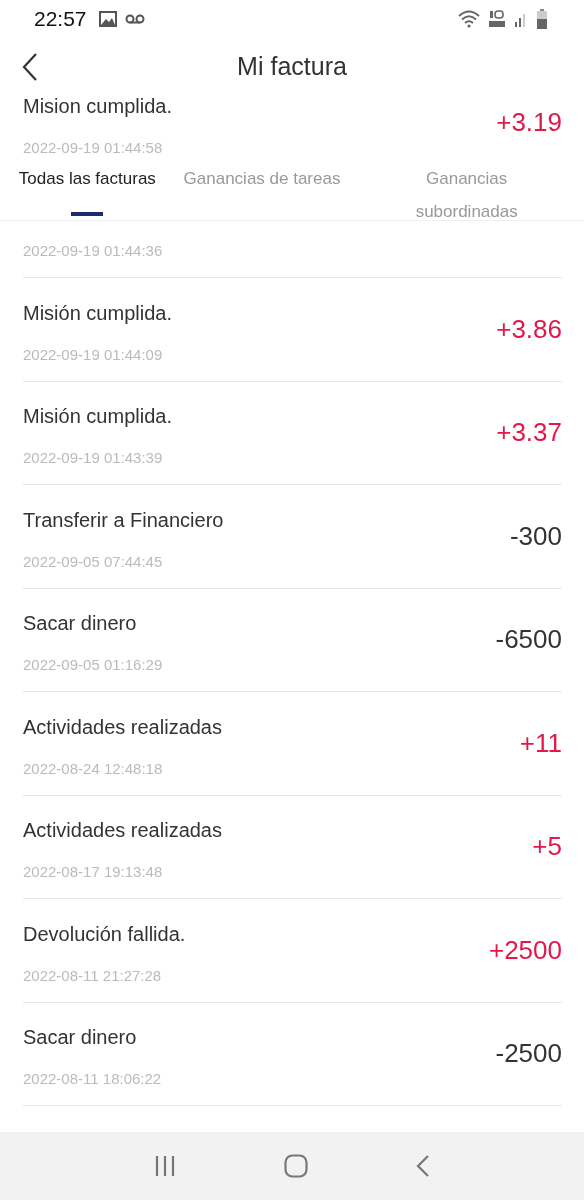 This screenshot has width=584, height=1200. What do you see at coordinates (528, 1054) in the screenshot?
I see `transaction-amount: -2500` at bounding box center [528, 1054].